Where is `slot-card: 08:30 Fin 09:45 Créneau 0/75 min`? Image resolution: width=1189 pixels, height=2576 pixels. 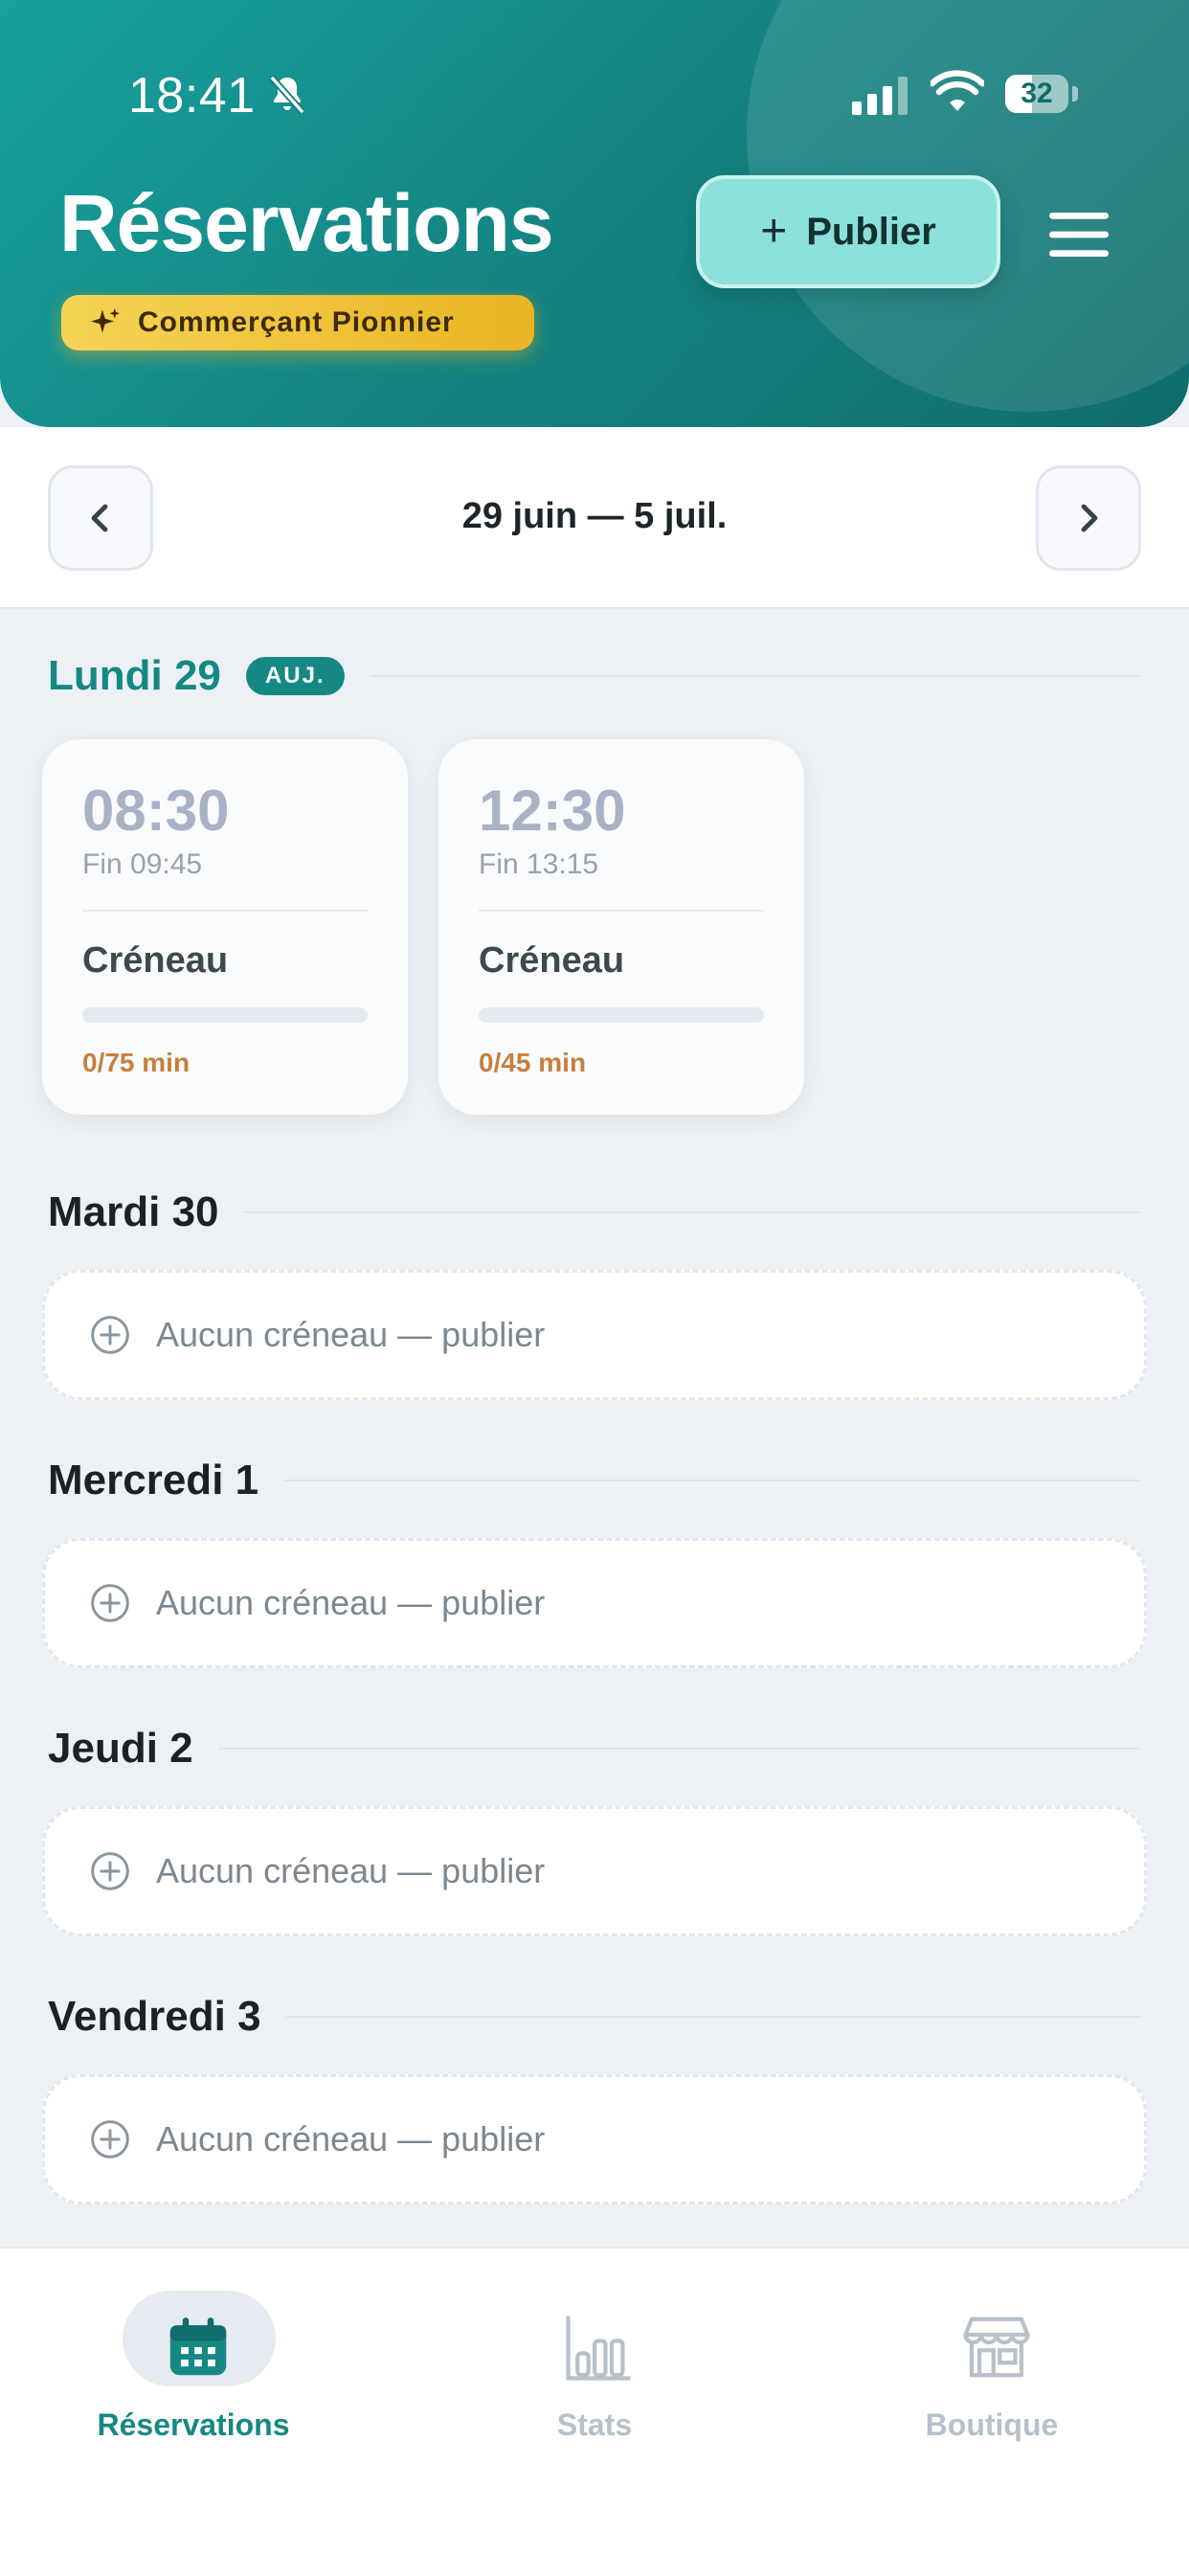 slot-card: 08:30 Fin 09:45 Créneau 0/75 min is located at coordinates (225, 927).